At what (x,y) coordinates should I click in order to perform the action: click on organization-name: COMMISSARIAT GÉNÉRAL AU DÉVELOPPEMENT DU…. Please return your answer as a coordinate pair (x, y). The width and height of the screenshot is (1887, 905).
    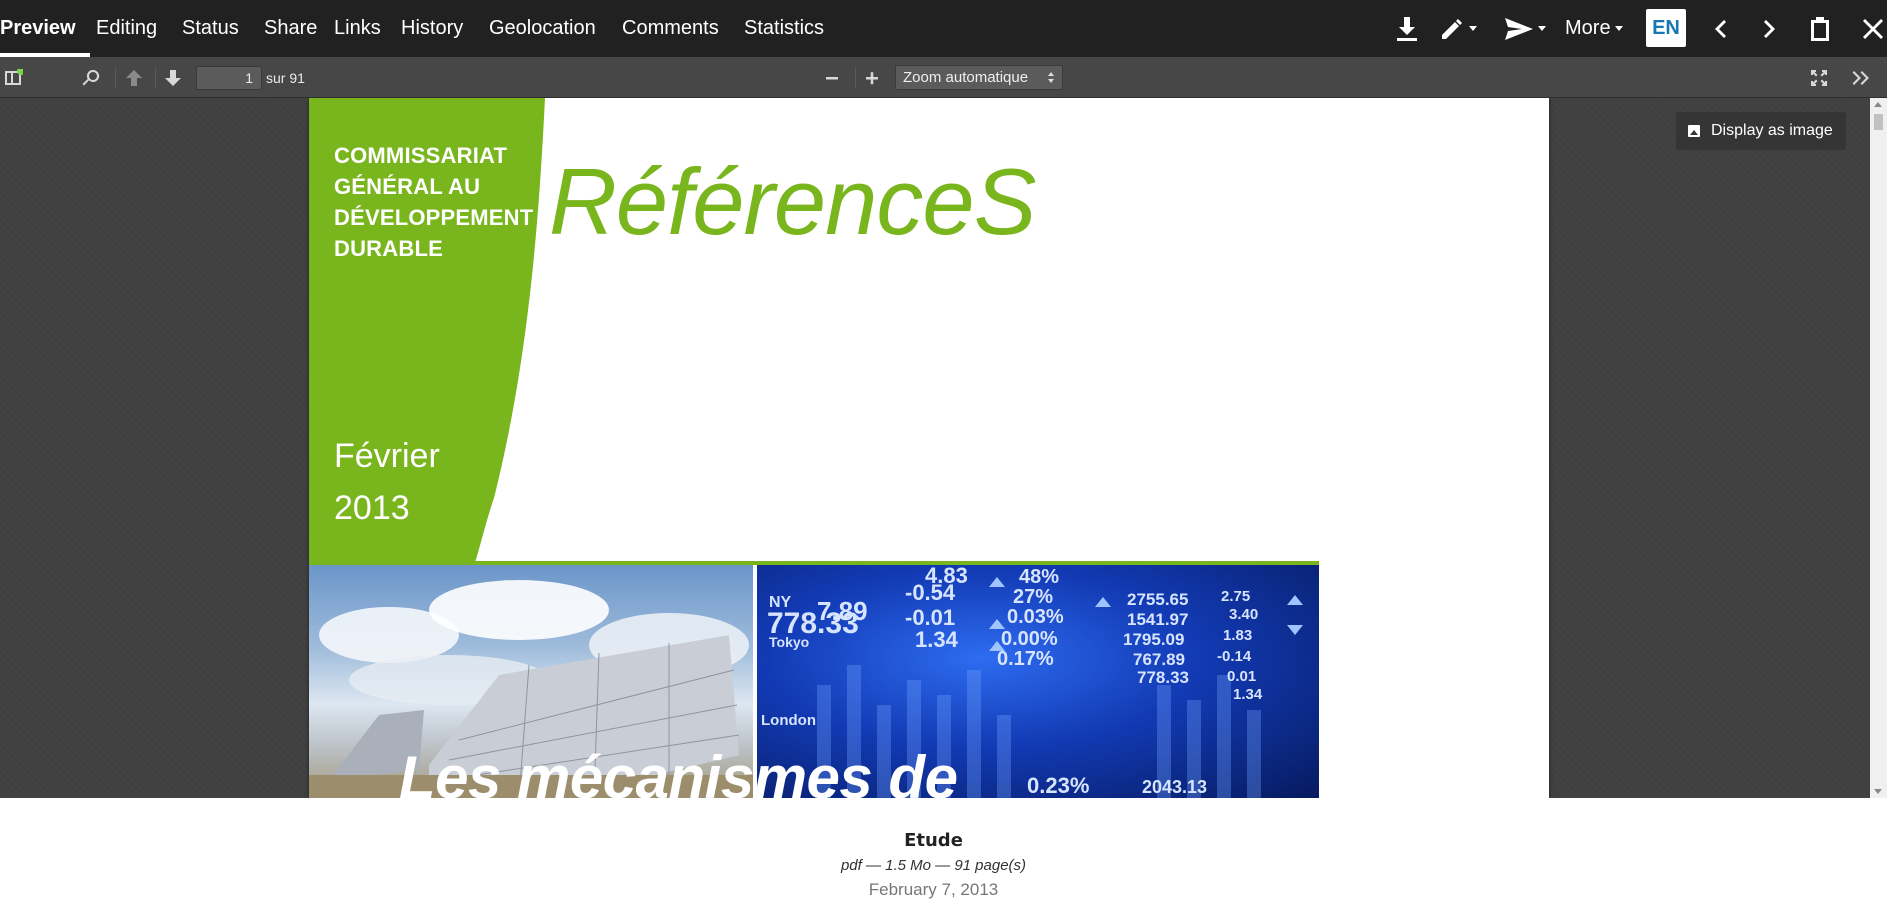
    Looking at the image, I should click on (433, 202).